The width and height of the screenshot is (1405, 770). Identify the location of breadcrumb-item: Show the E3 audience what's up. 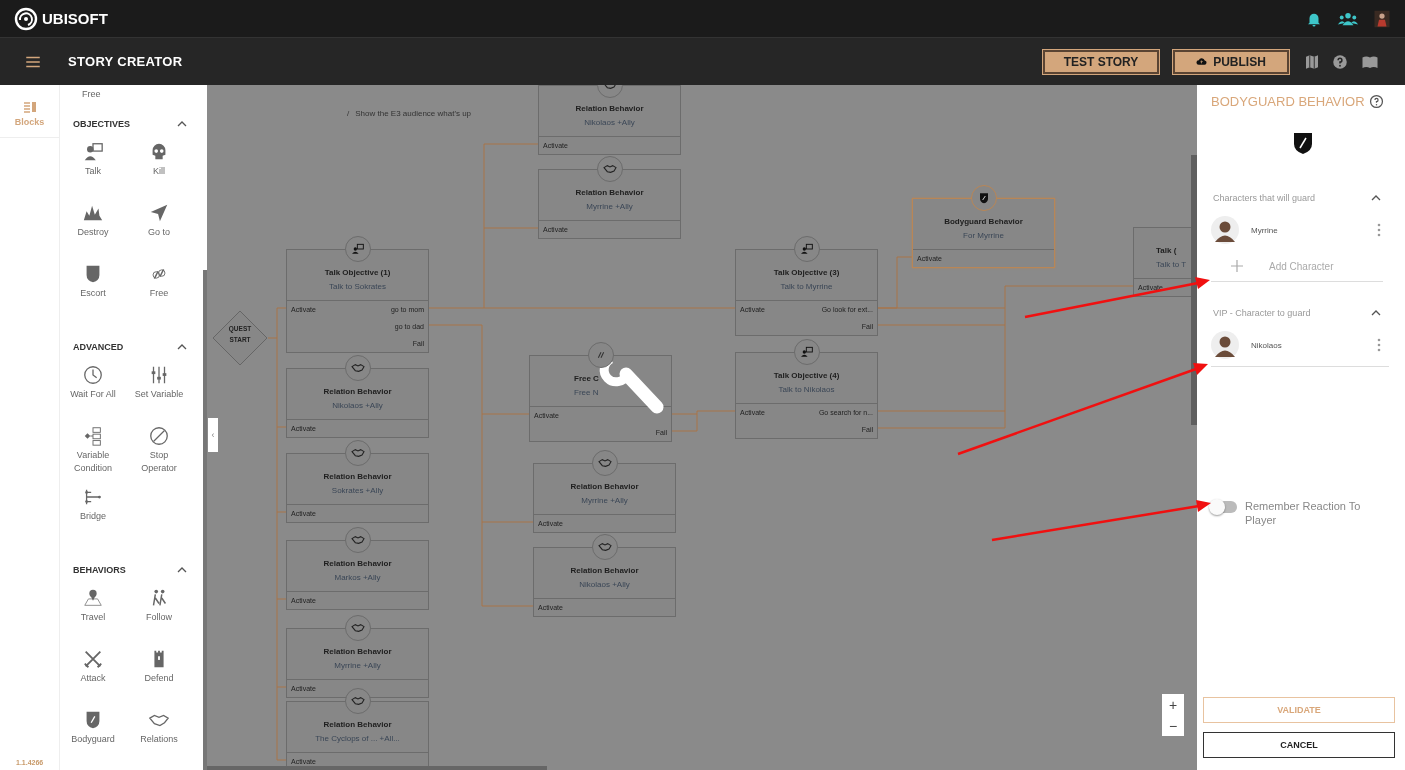
(413, 113).